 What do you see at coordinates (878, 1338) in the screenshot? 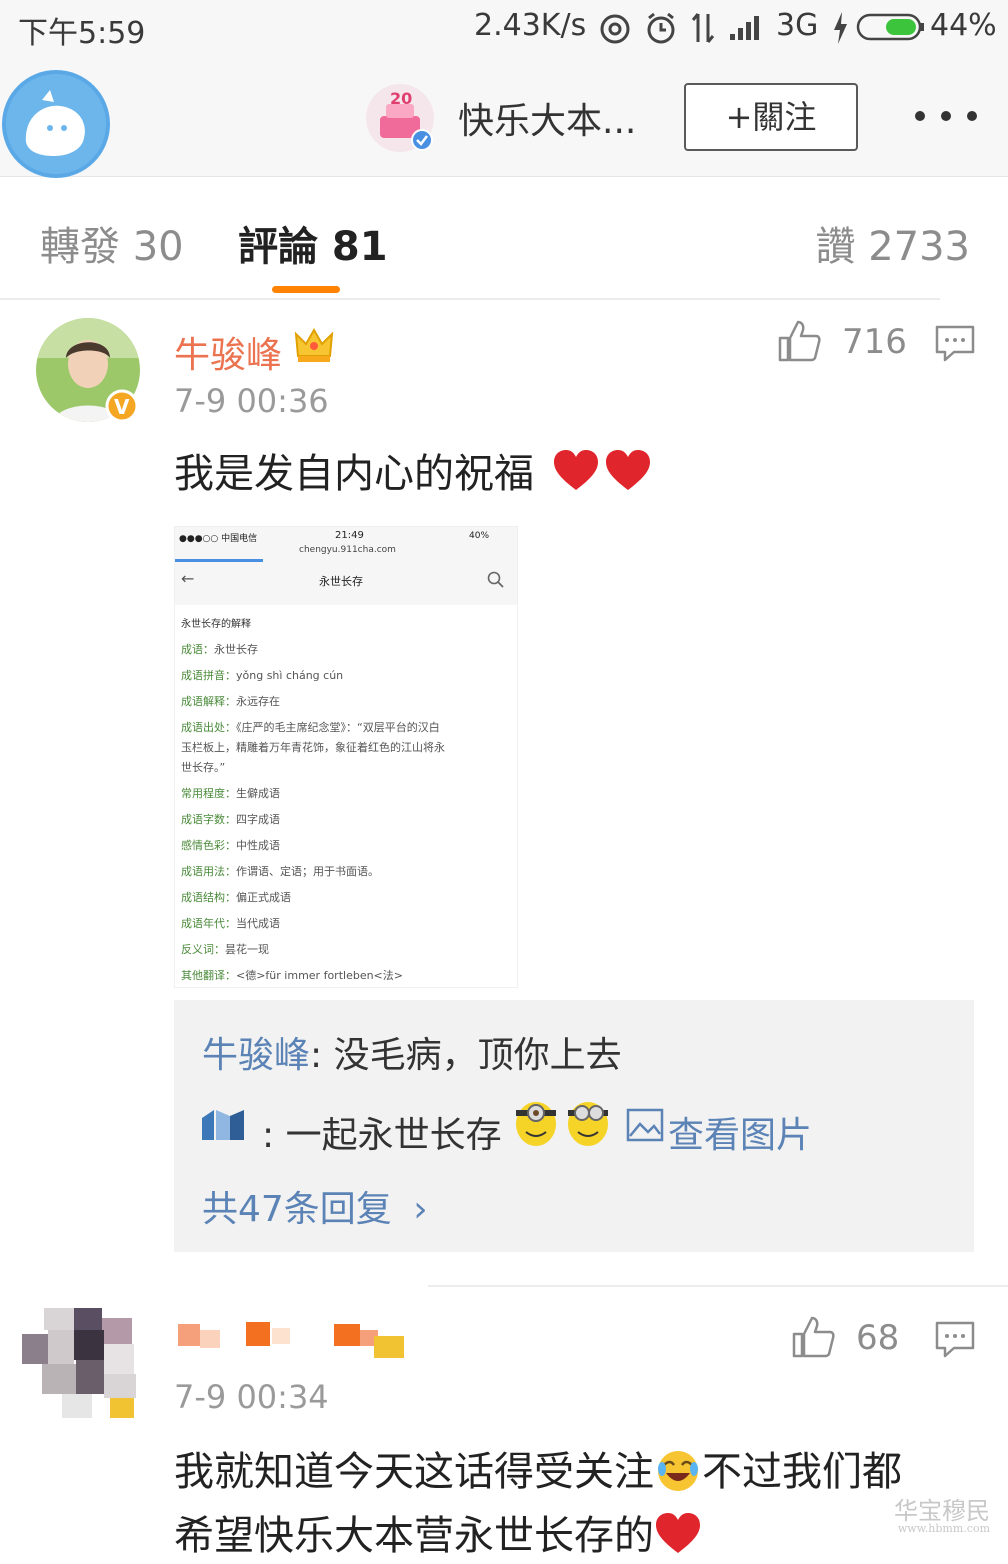
I see `like-count: 68` at bounding box center [878, 1338].